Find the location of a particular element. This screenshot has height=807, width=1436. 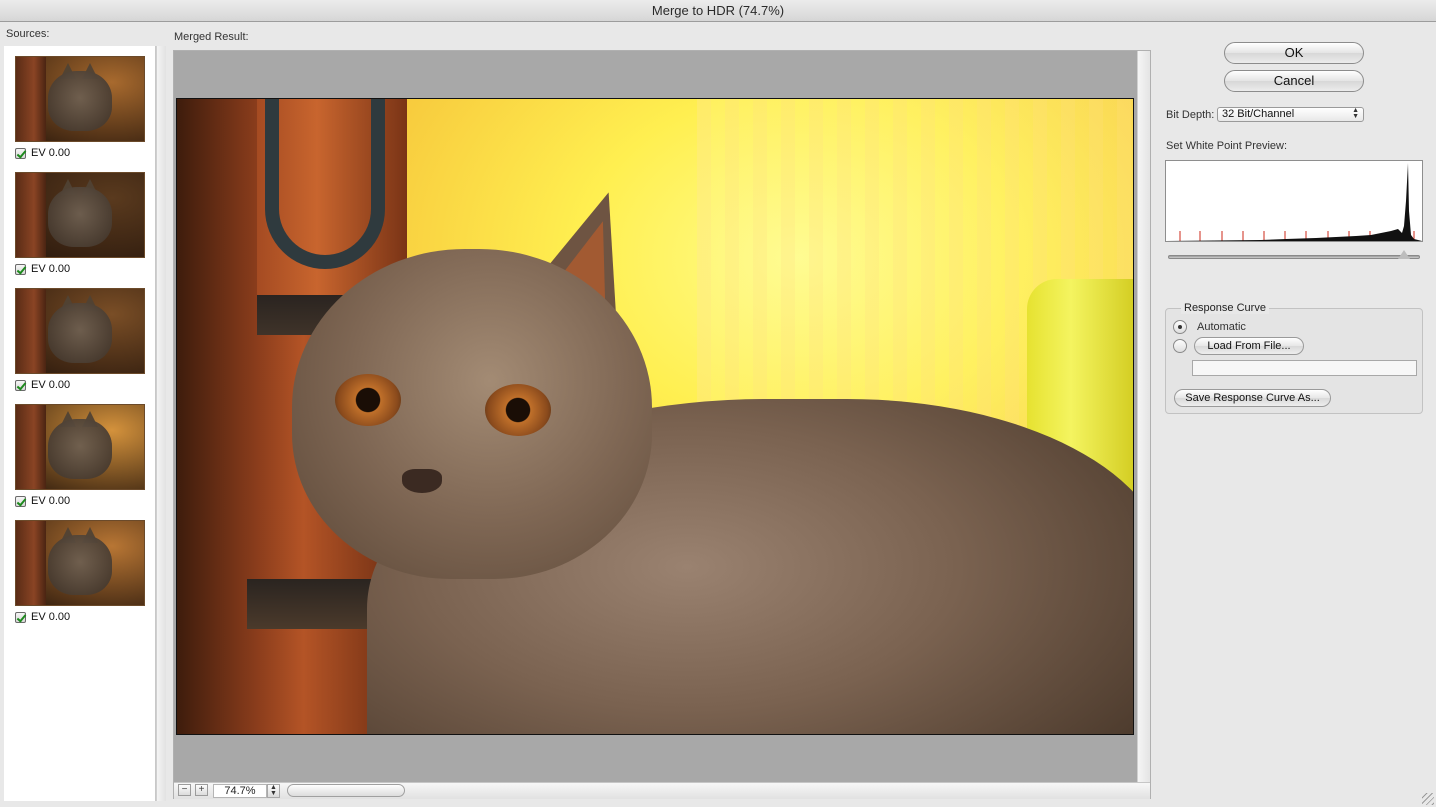

response-curve-title: Response Curve is located at coordinates (1225, 308).